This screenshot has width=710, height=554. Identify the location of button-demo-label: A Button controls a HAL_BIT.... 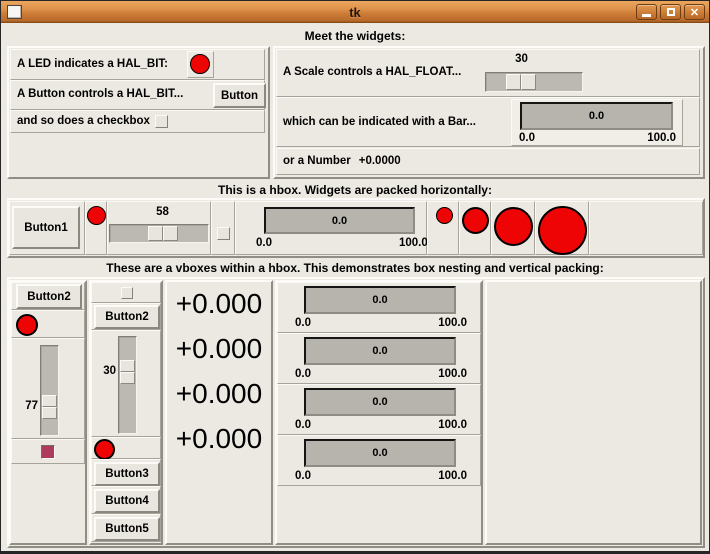
(100, 94).